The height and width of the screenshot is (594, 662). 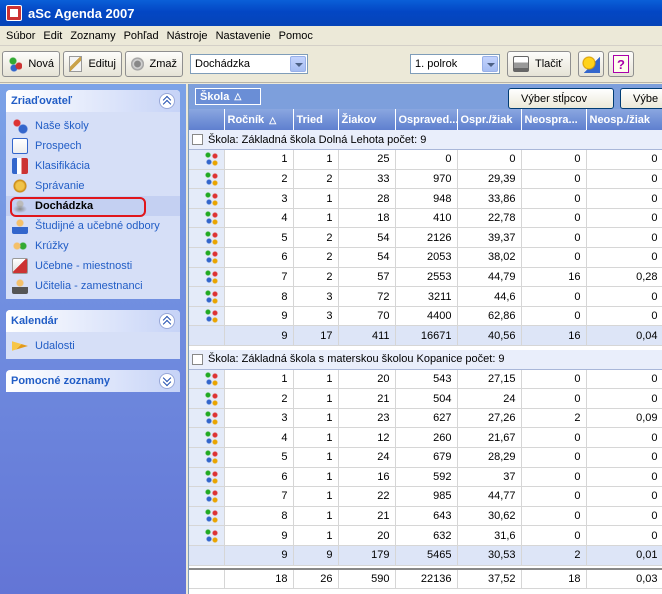 I want to click on menu-tools: Nástroje, so click(x=187, y=36).